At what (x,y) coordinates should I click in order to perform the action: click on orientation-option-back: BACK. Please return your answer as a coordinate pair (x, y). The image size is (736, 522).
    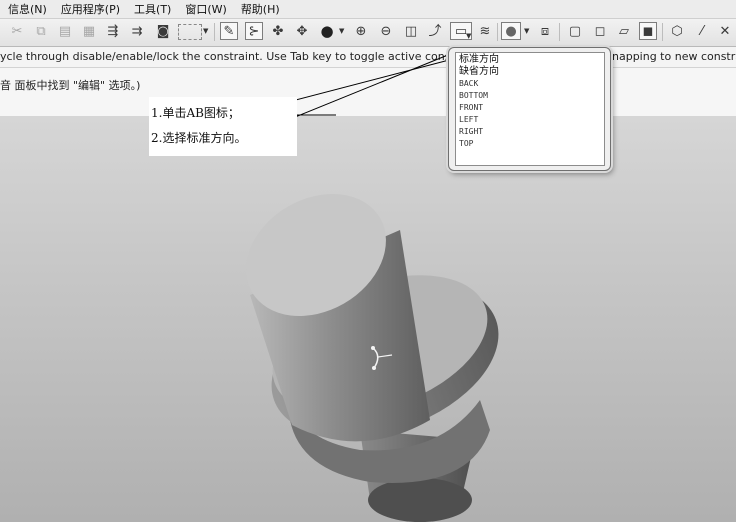
    Looking at the image, I should click on (530, 84).